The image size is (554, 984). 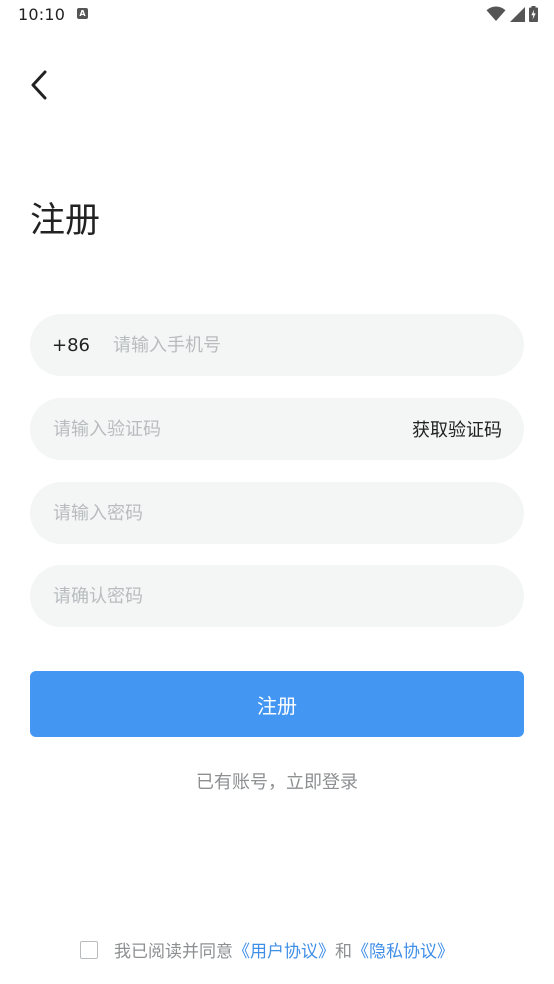 What do you see at coordinates (277, 15) in the screenshot?
I see `status-bar: 10:10 A` at bounding box center [277, 15].